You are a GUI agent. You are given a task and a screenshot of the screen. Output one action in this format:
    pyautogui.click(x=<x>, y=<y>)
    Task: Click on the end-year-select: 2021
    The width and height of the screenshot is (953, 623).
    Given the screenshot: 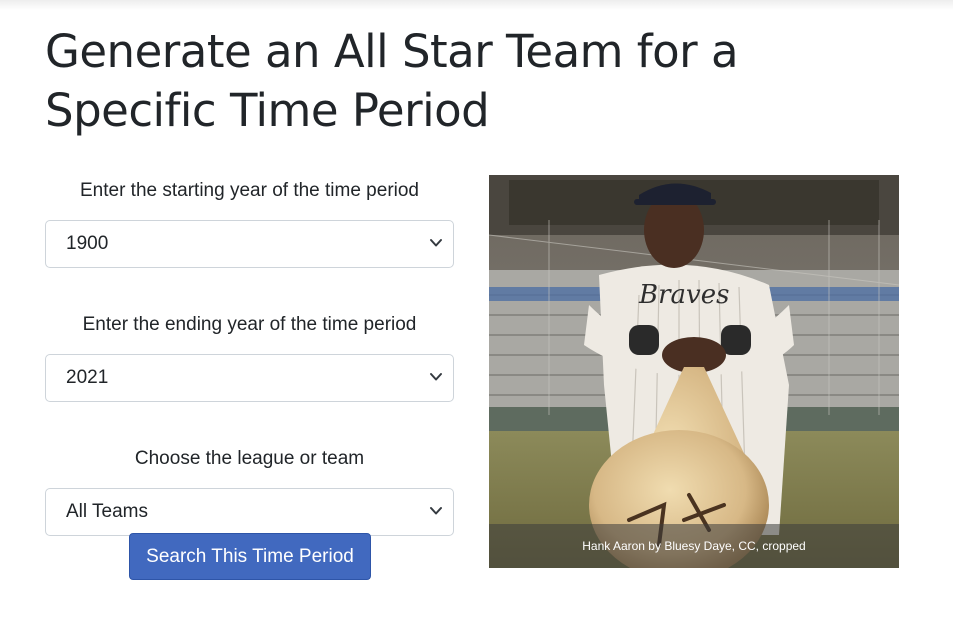 What is the action you would take?
    pyautogui.click(x=249, y=378)
    